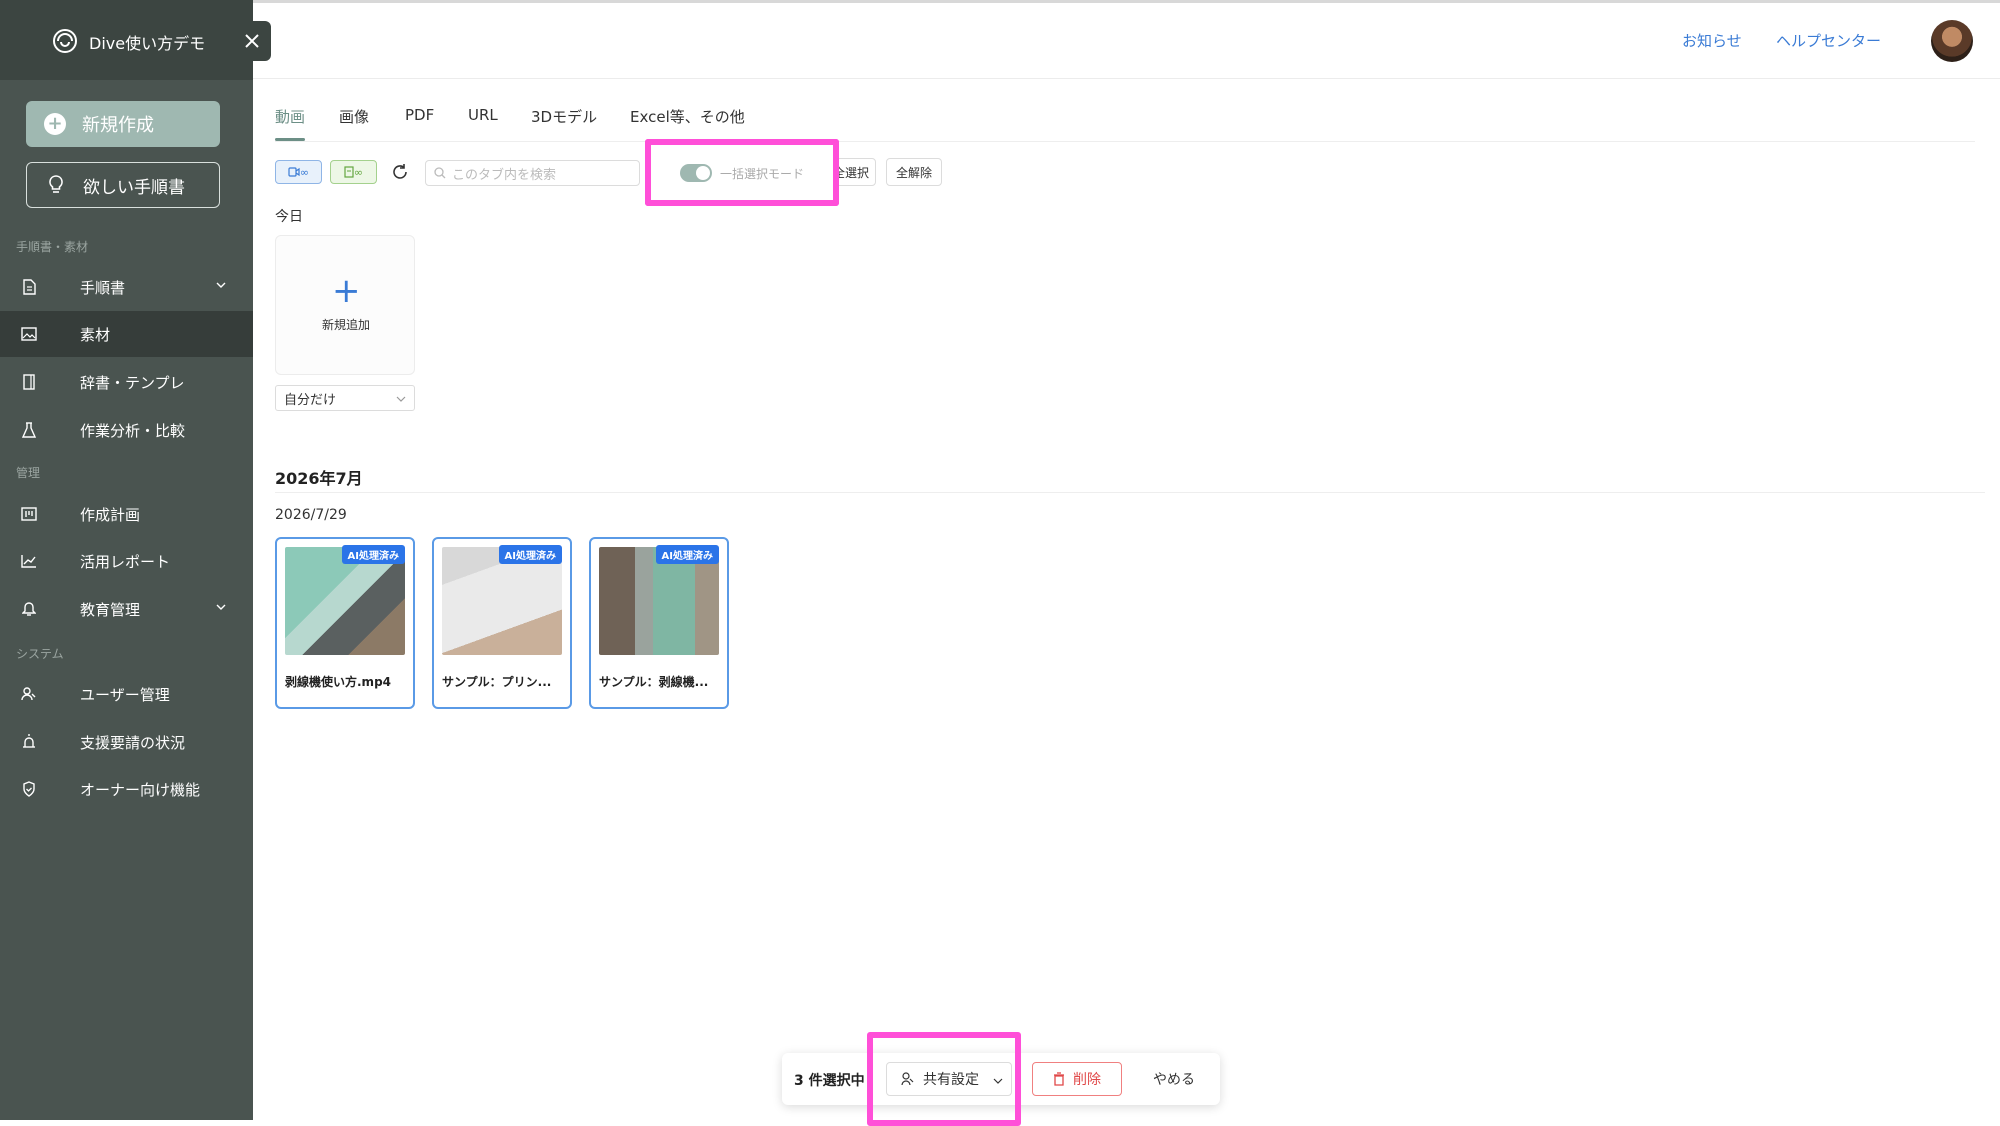  I want to click on section-label-management: 管理, so click(28, 473).